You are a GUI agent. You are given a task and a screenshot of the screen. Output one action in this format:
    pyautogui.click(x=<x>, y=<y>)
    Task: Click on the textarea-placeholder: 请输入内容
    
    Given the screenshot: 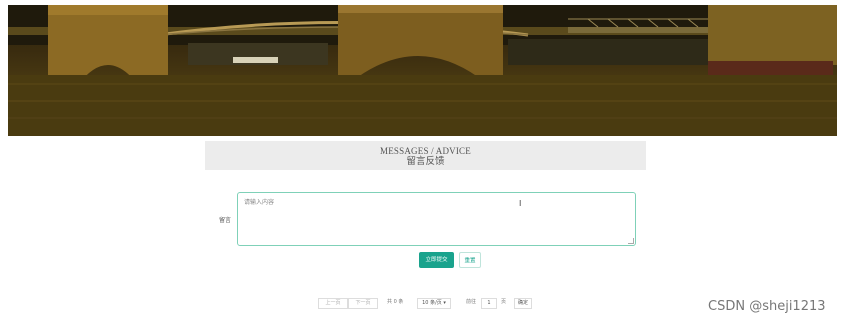 What is the action you would take?
    pyautogui.click(x=259, y=202)
    